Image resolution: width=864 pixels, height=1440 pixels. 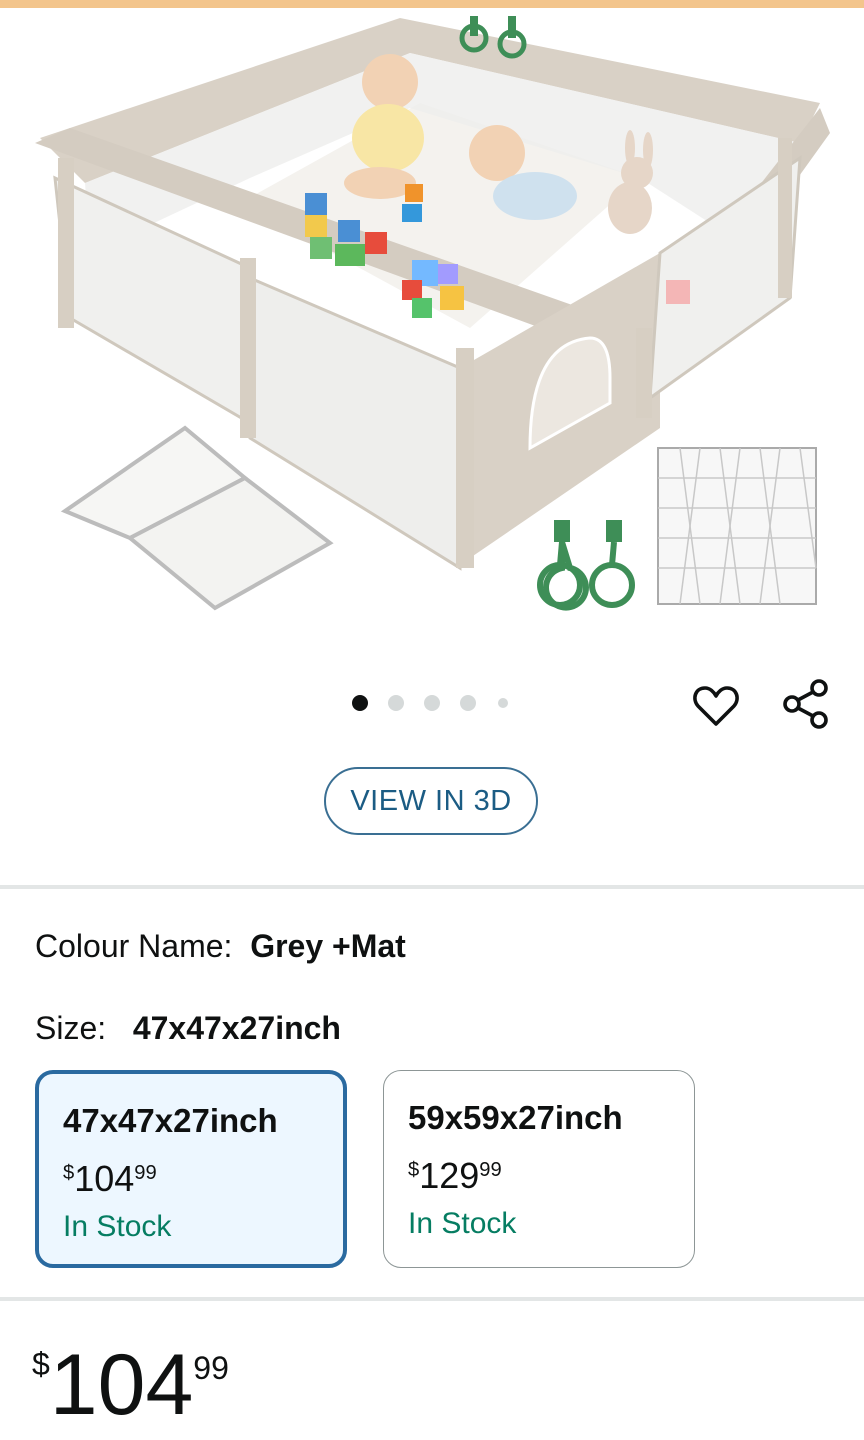 I want to click on size-option-name: 59x59x27inch, so click(x=515, y=1117).